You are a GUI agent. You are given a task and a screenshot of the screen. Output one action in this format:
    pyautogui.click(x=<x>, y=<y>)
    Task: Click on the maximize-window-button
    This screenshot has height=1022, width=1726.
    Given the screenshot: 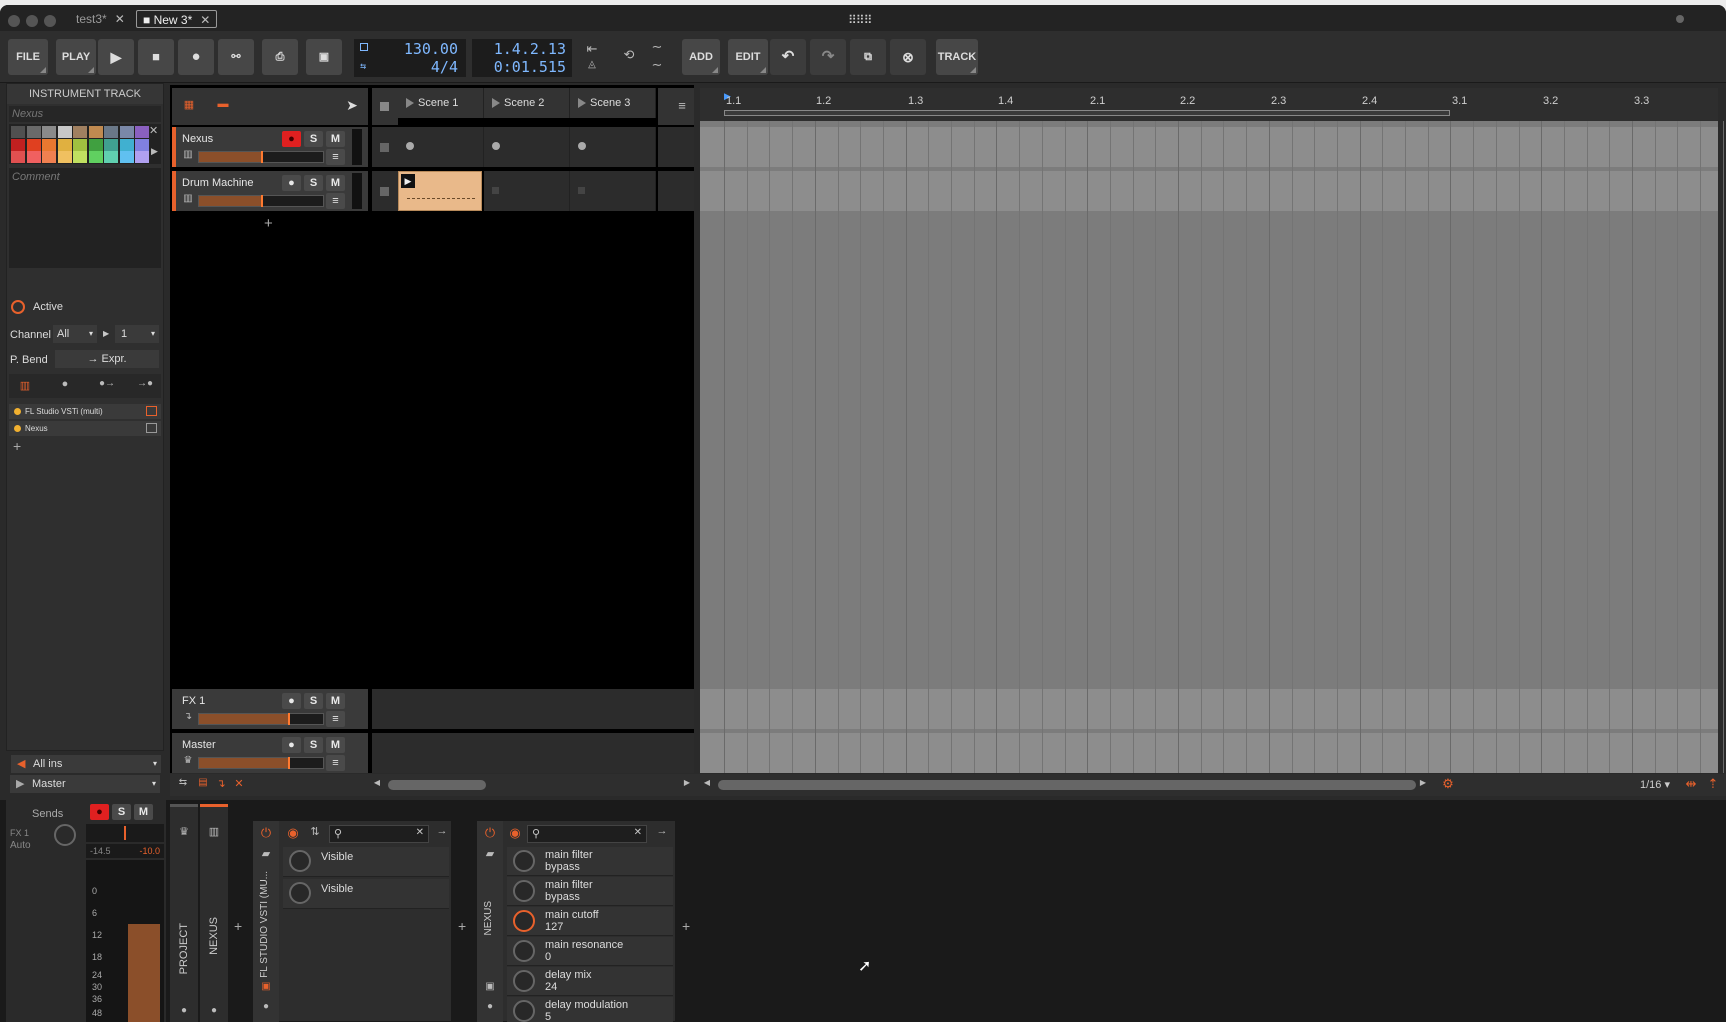 What is the action you would take?
    pyautogui.click(x=50, y=21)
    